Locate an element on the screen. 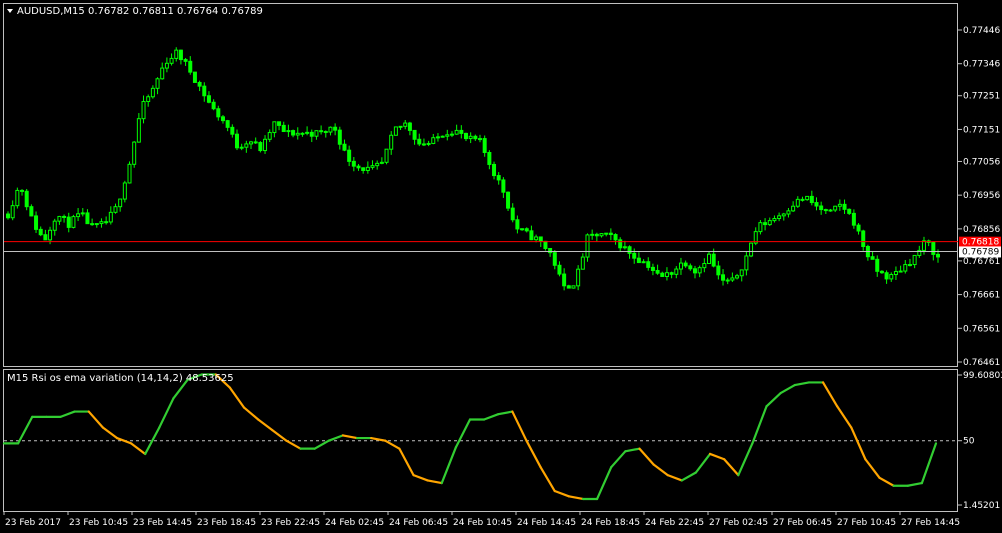 The image size is (1002, 533). indicator-tick-label: 99.60803 is located at coordinates (982, 376).